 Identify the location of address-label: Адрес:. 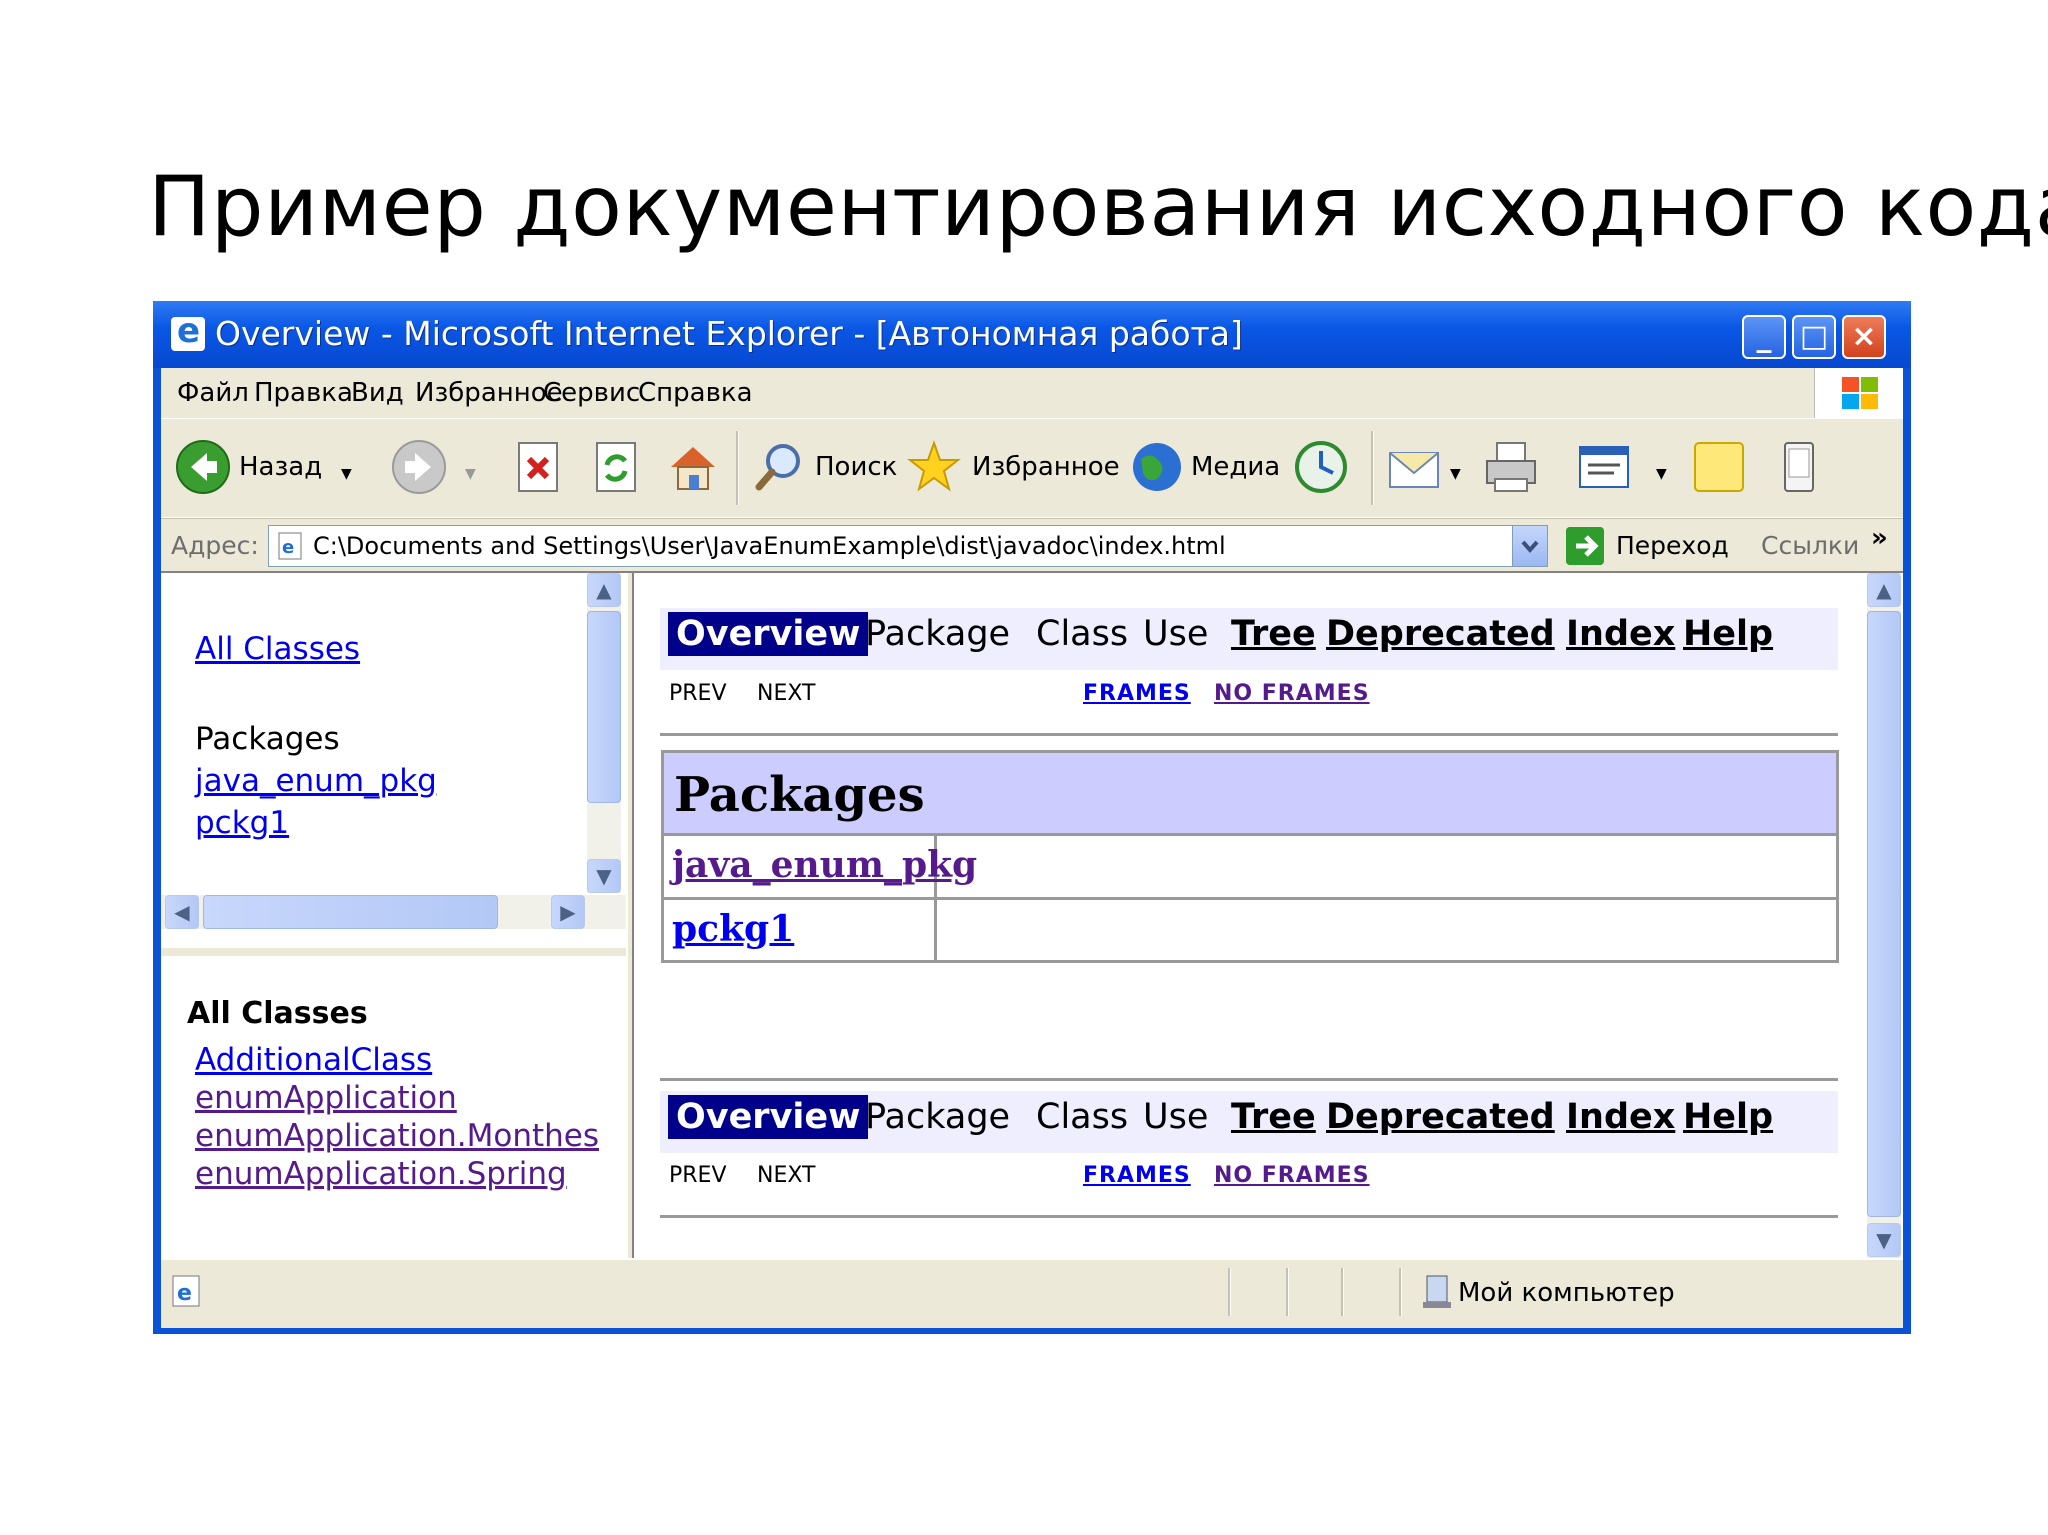
(215, 545).